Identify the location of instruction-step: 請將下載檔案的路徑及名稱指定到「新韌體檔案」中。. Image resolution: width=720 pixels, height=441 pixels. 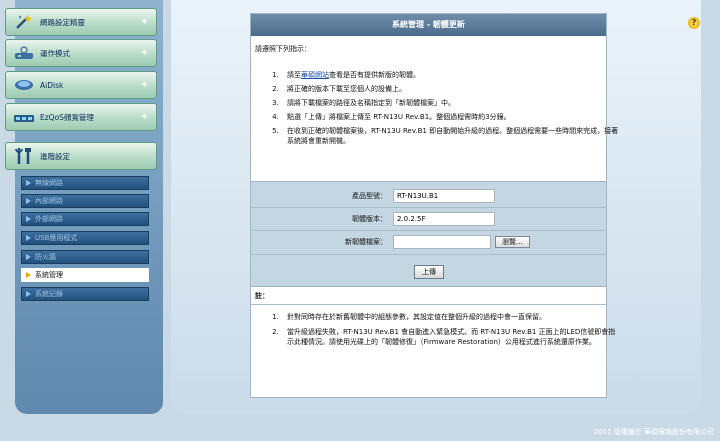
(451, 103).